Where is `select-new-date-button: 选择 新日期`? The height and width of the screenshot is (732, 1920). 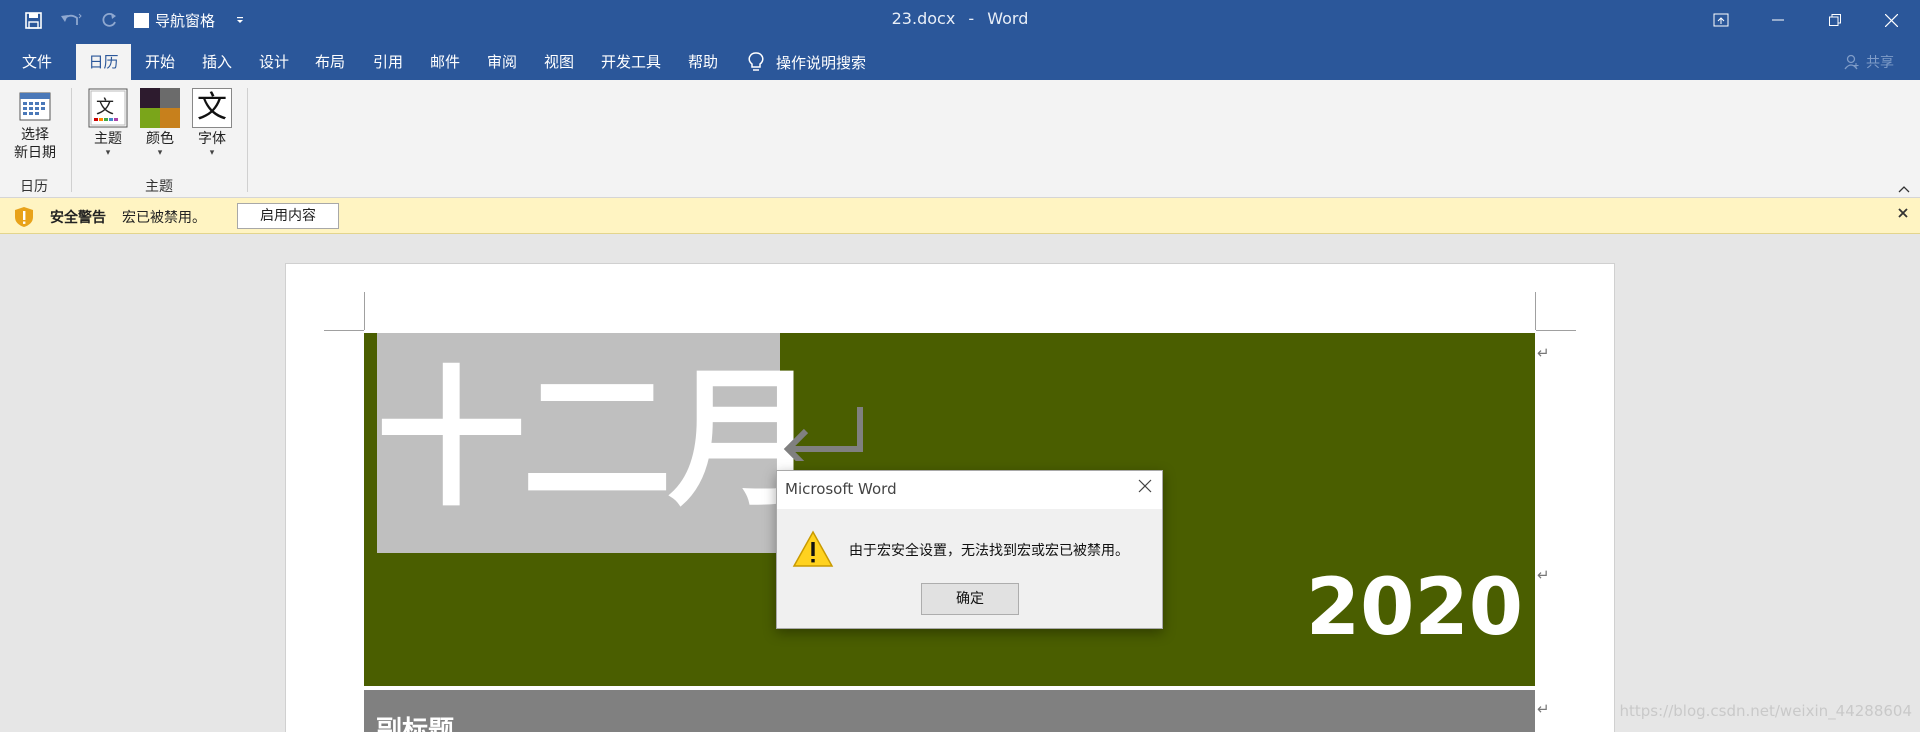
select-new-date-button: 选择 新日期 is located at coordinates (35, 126).